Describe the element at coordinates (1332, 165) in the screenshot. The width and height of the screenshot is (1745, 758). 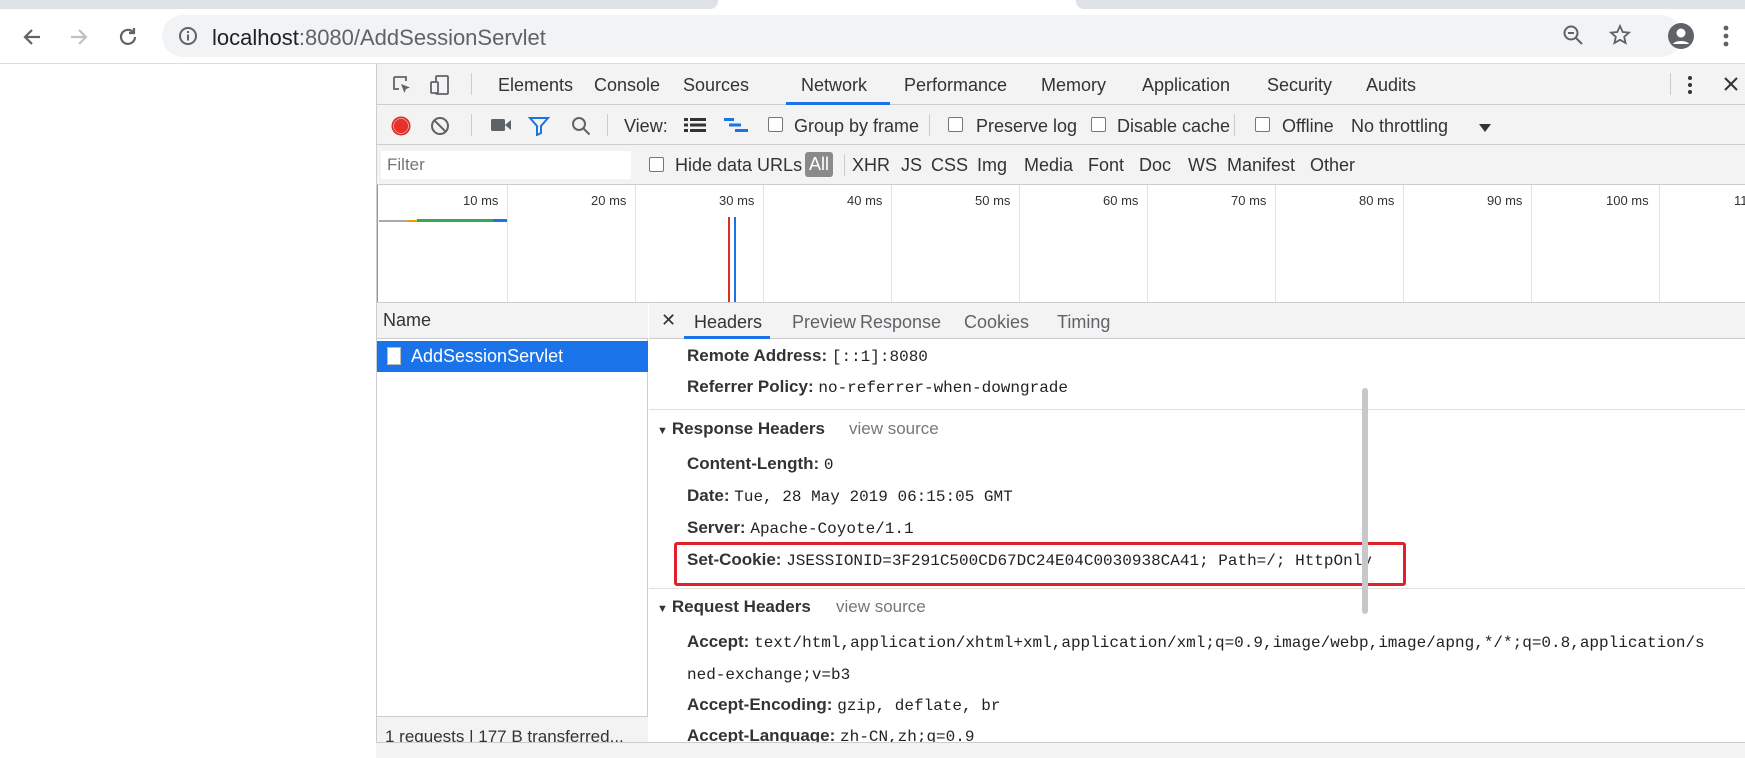
I see `filter-type-other: Other` at that location.